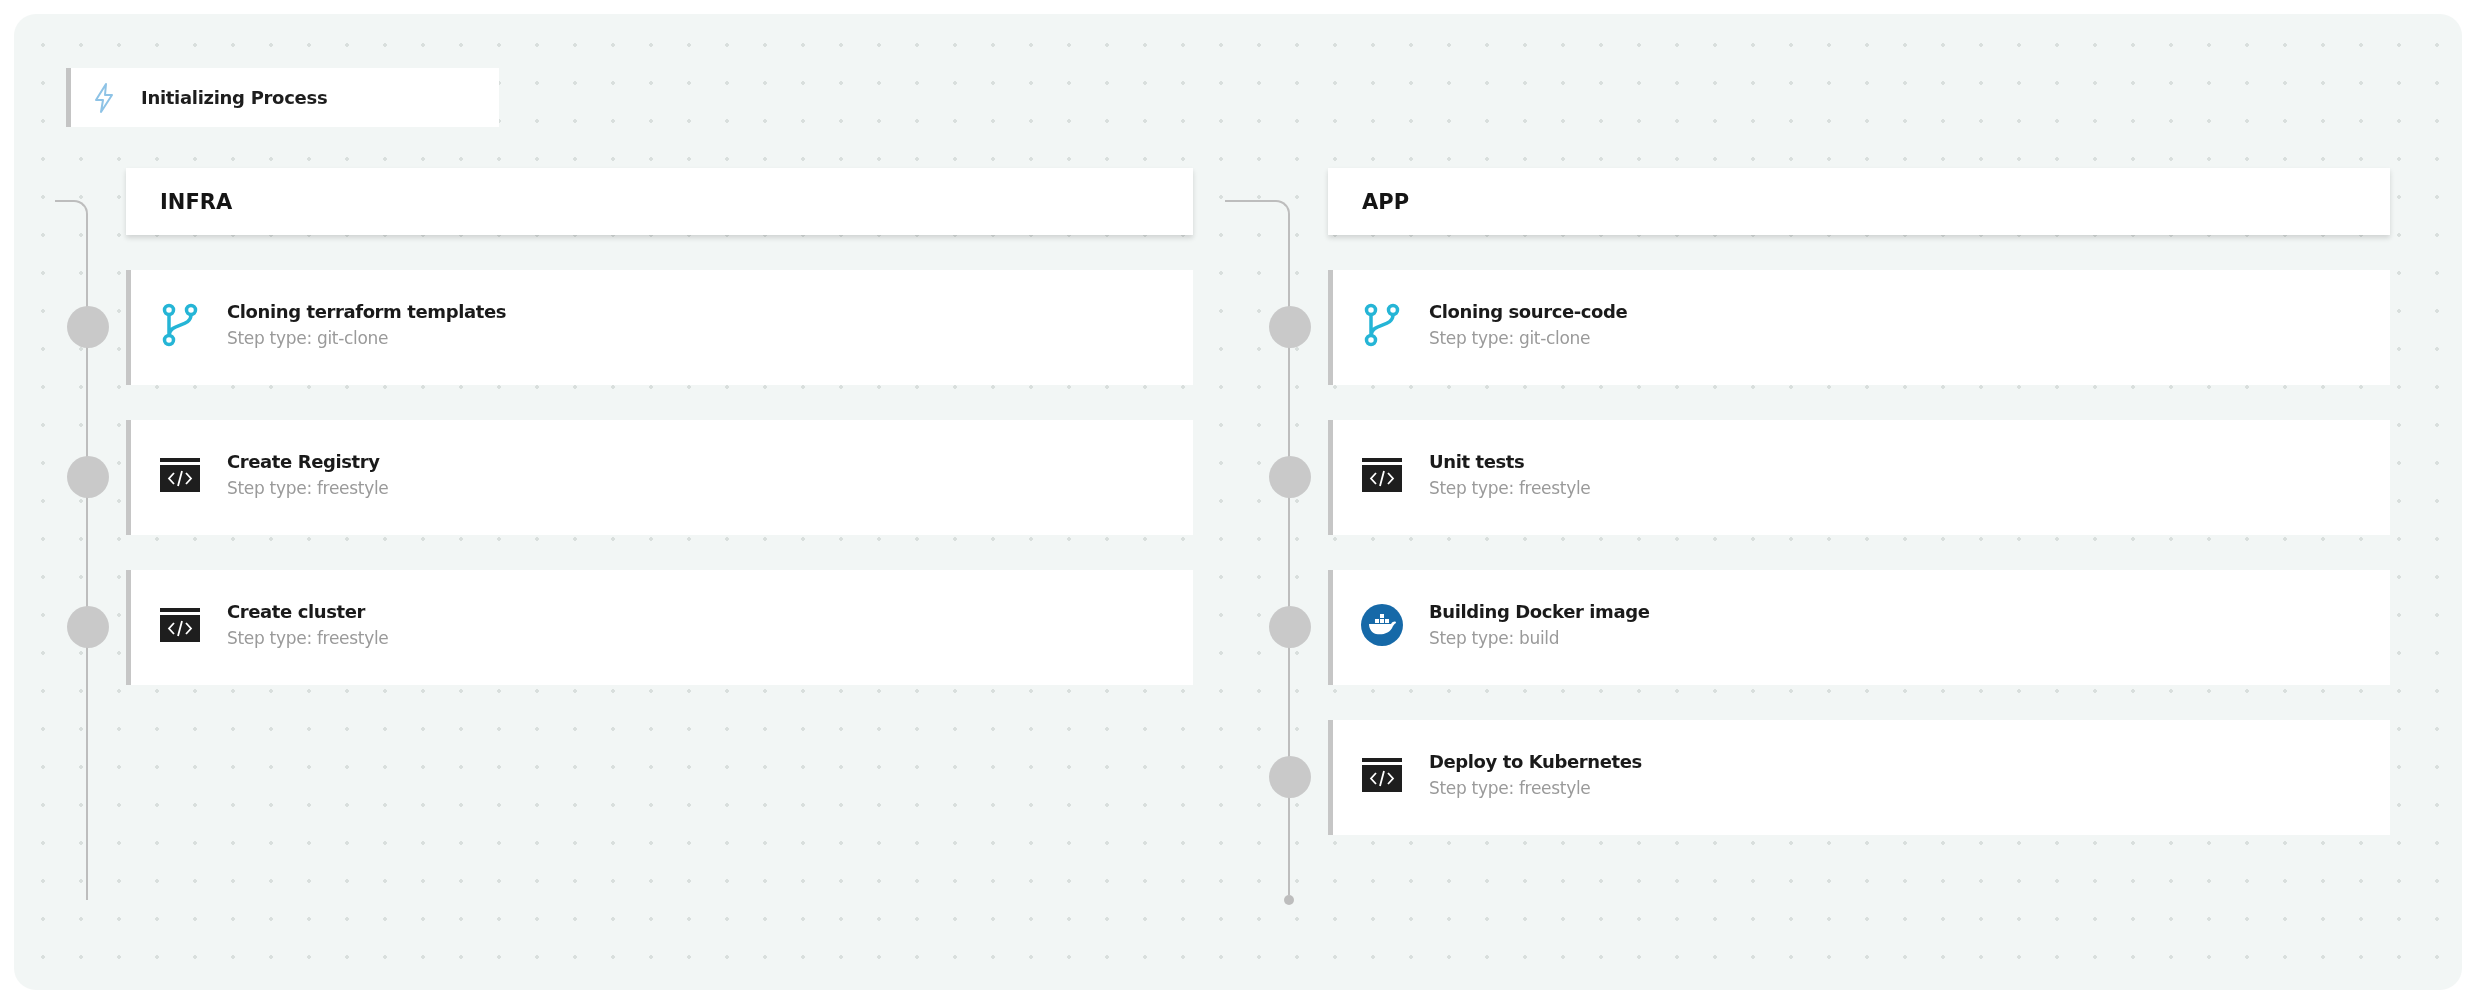  What do you see at coordinates (297, 611) in the screenshot?
I see `step-title: Create cluster` at bounding box center [297, 611].